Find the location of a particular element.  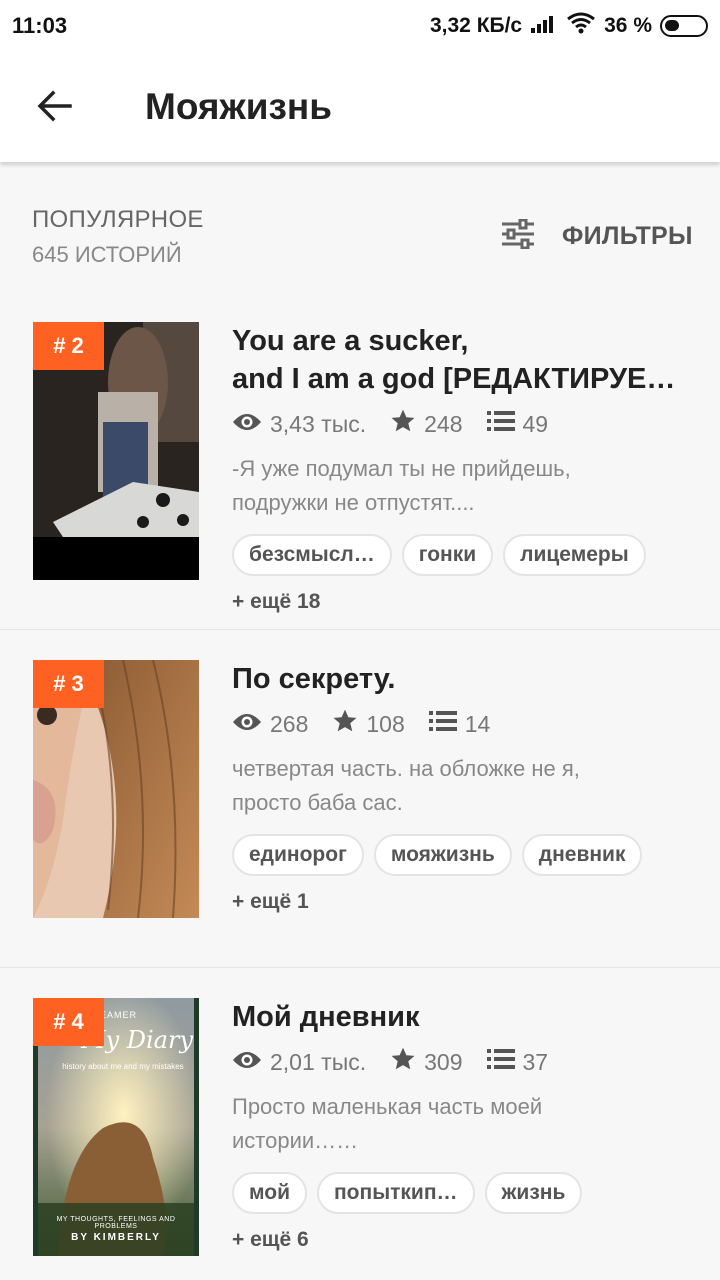

tag-list: единорог мояжизнь дневник is located at coordinates (462, 855).